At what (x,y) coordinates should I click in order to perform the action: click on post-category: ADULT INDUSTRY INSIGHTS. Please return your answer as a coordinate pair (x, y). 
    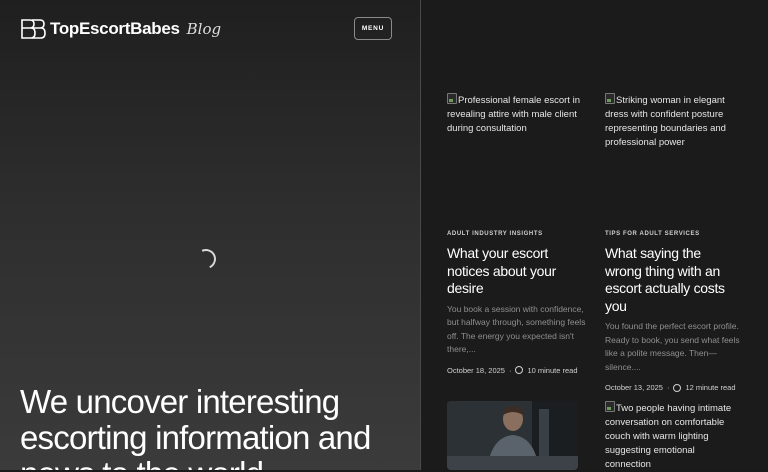
    Looking at the image, I should click on (517, 234).